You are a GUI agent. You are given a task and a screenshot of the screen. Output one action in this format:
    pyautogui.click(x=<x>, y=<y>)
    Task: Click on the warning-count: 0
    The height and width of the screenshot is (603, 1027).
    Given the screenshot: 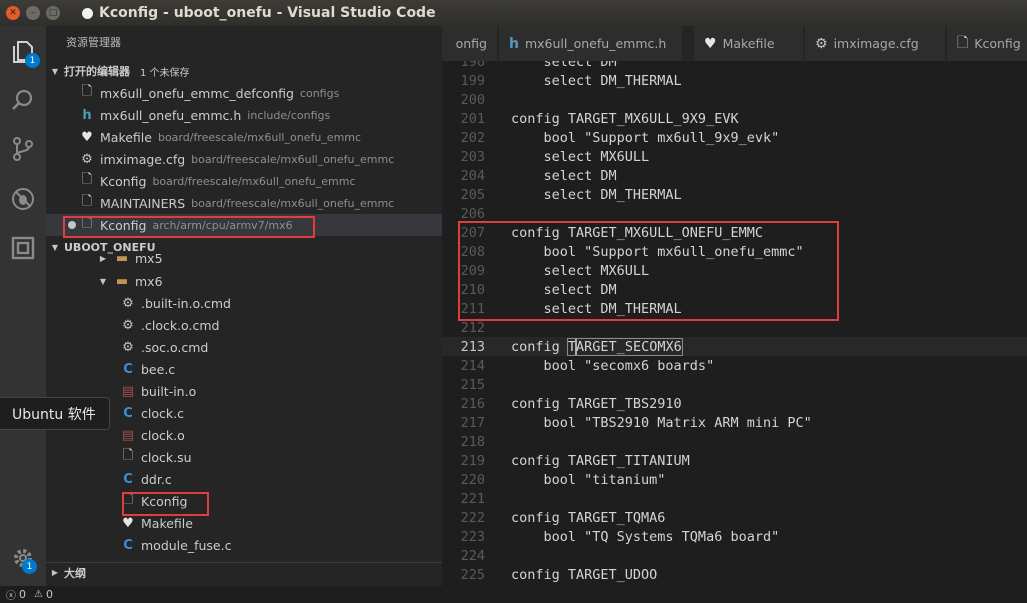 What is the action you would take?
    pyautogui.click(x=49, y=594)
    